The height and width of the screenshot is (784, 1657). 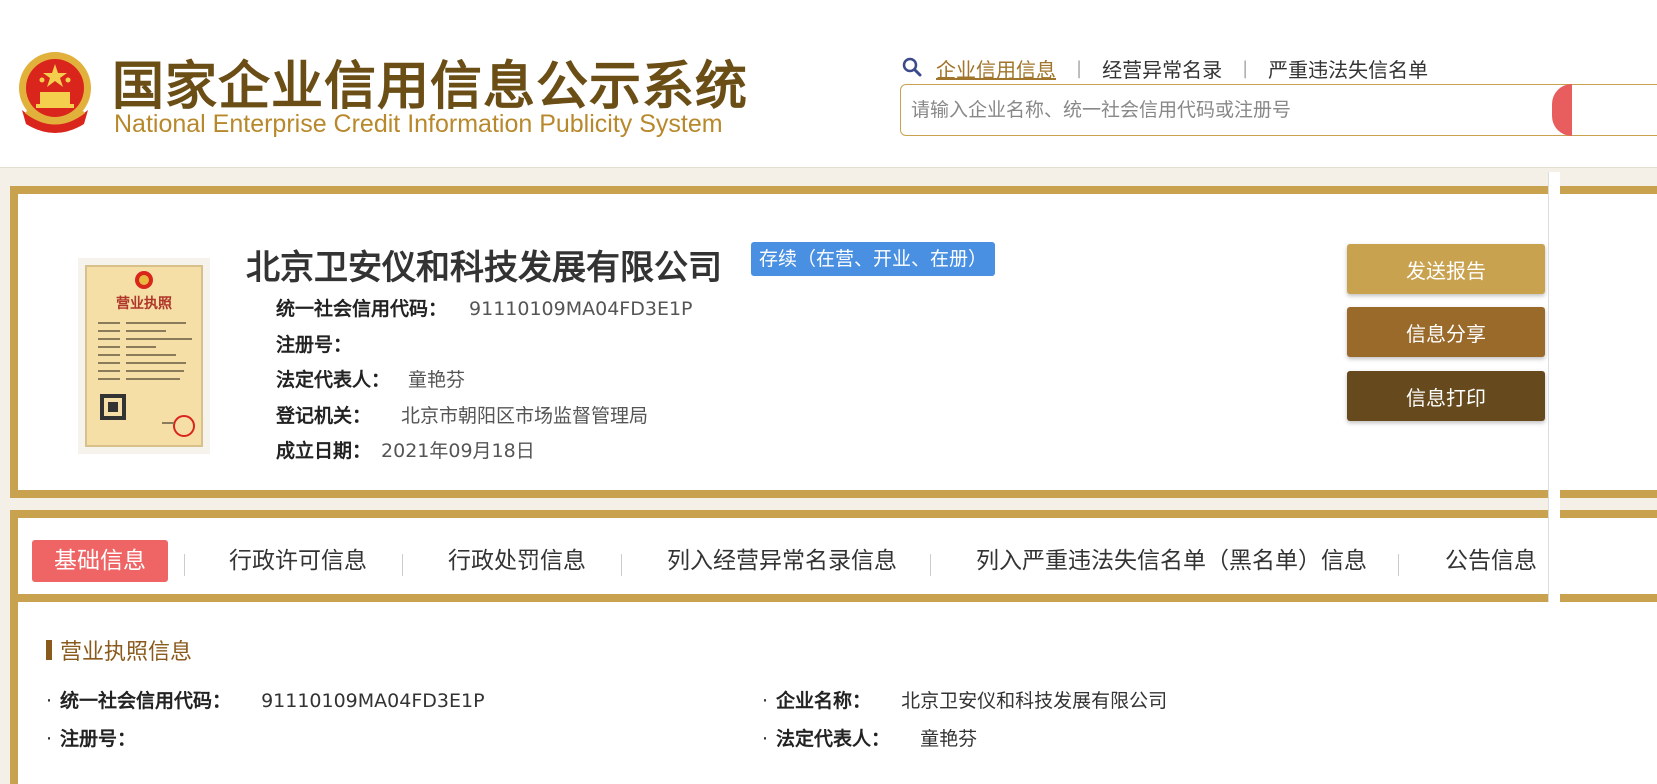 I want to click on nav-blacklist: 严重违法失信名单, so click(x=1348, y=68).